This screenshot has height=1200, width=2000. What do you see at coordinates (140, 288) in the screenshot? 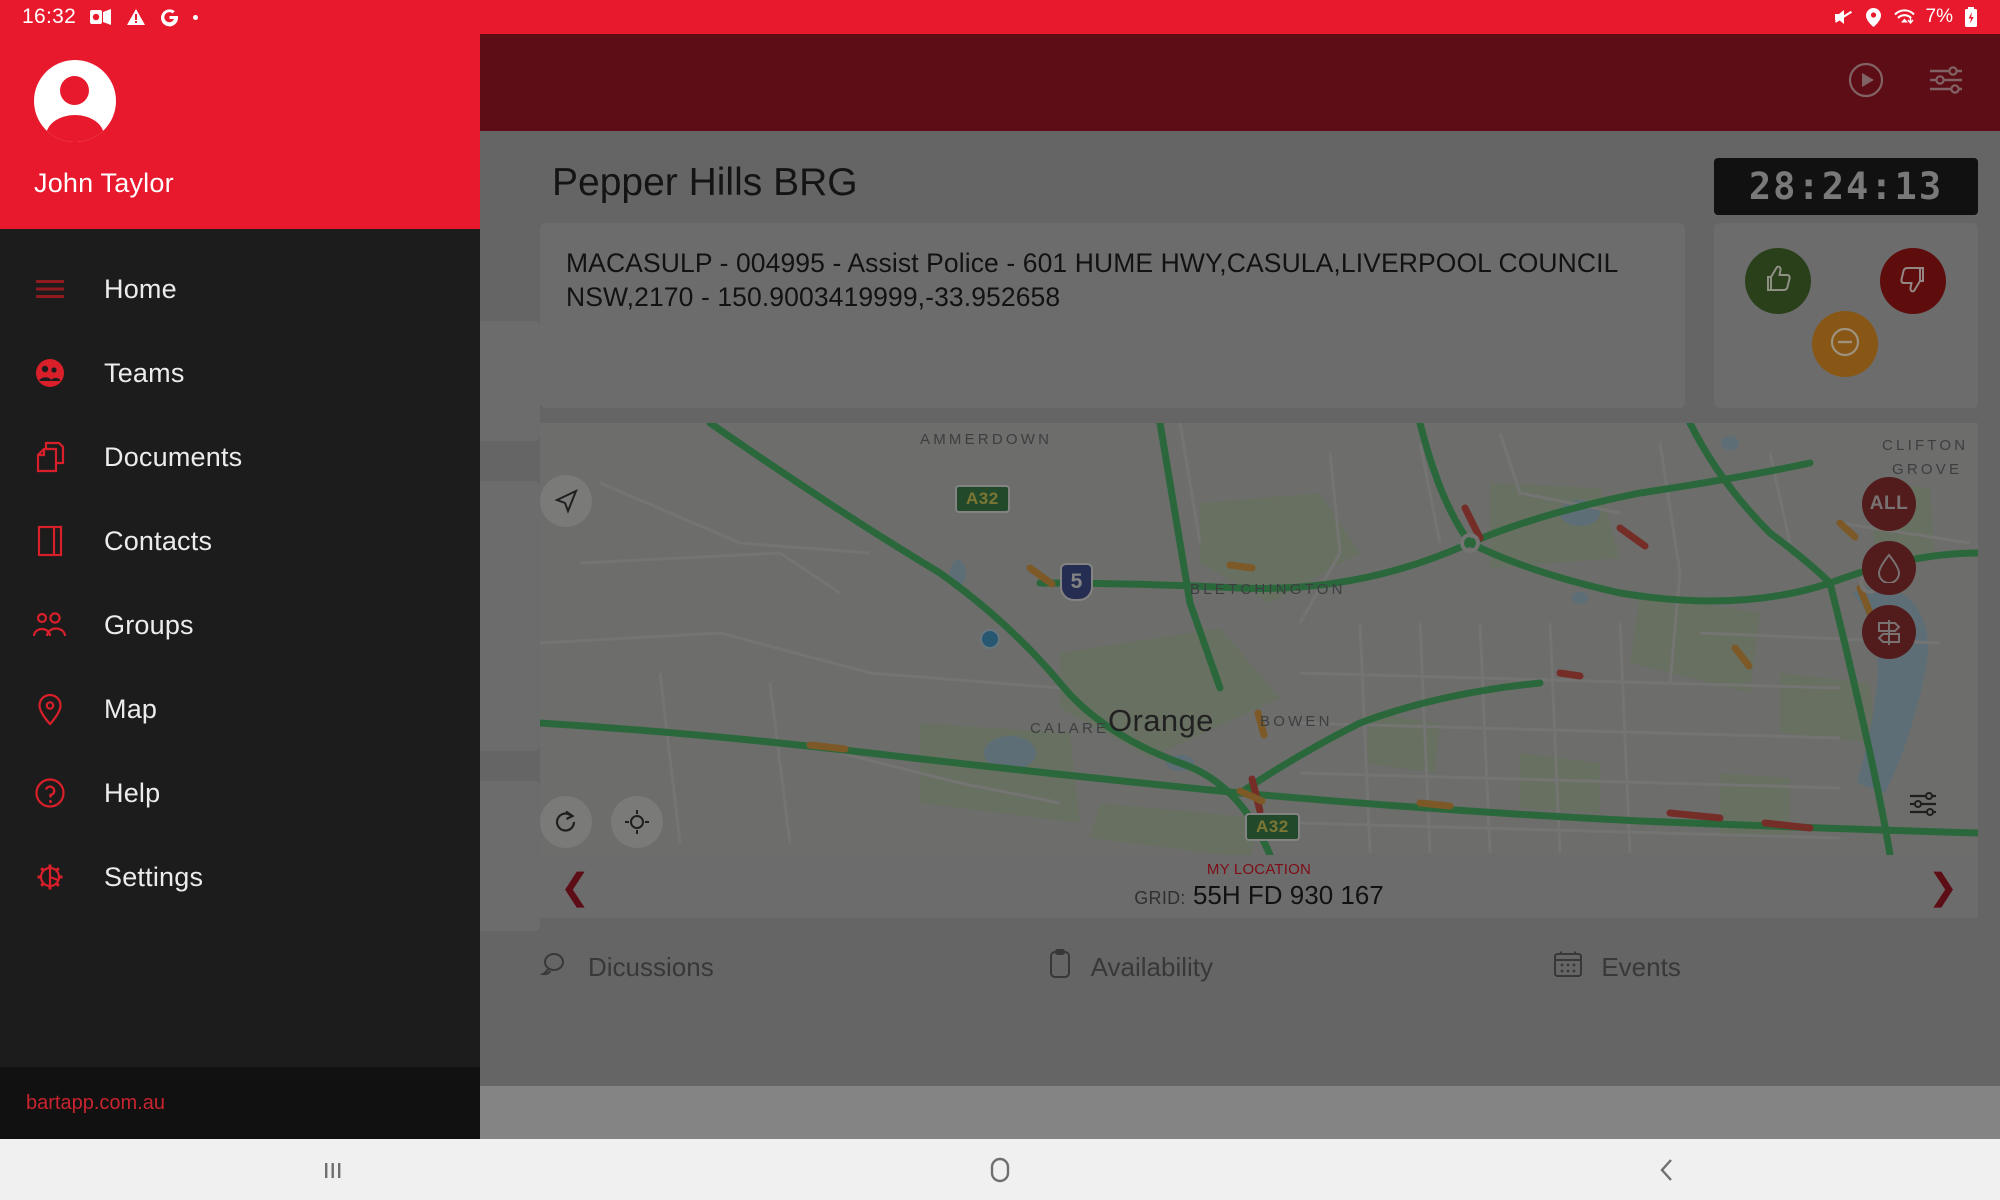
I see `sidebar-item-home-label: Home` at bounding box center [140, 288].